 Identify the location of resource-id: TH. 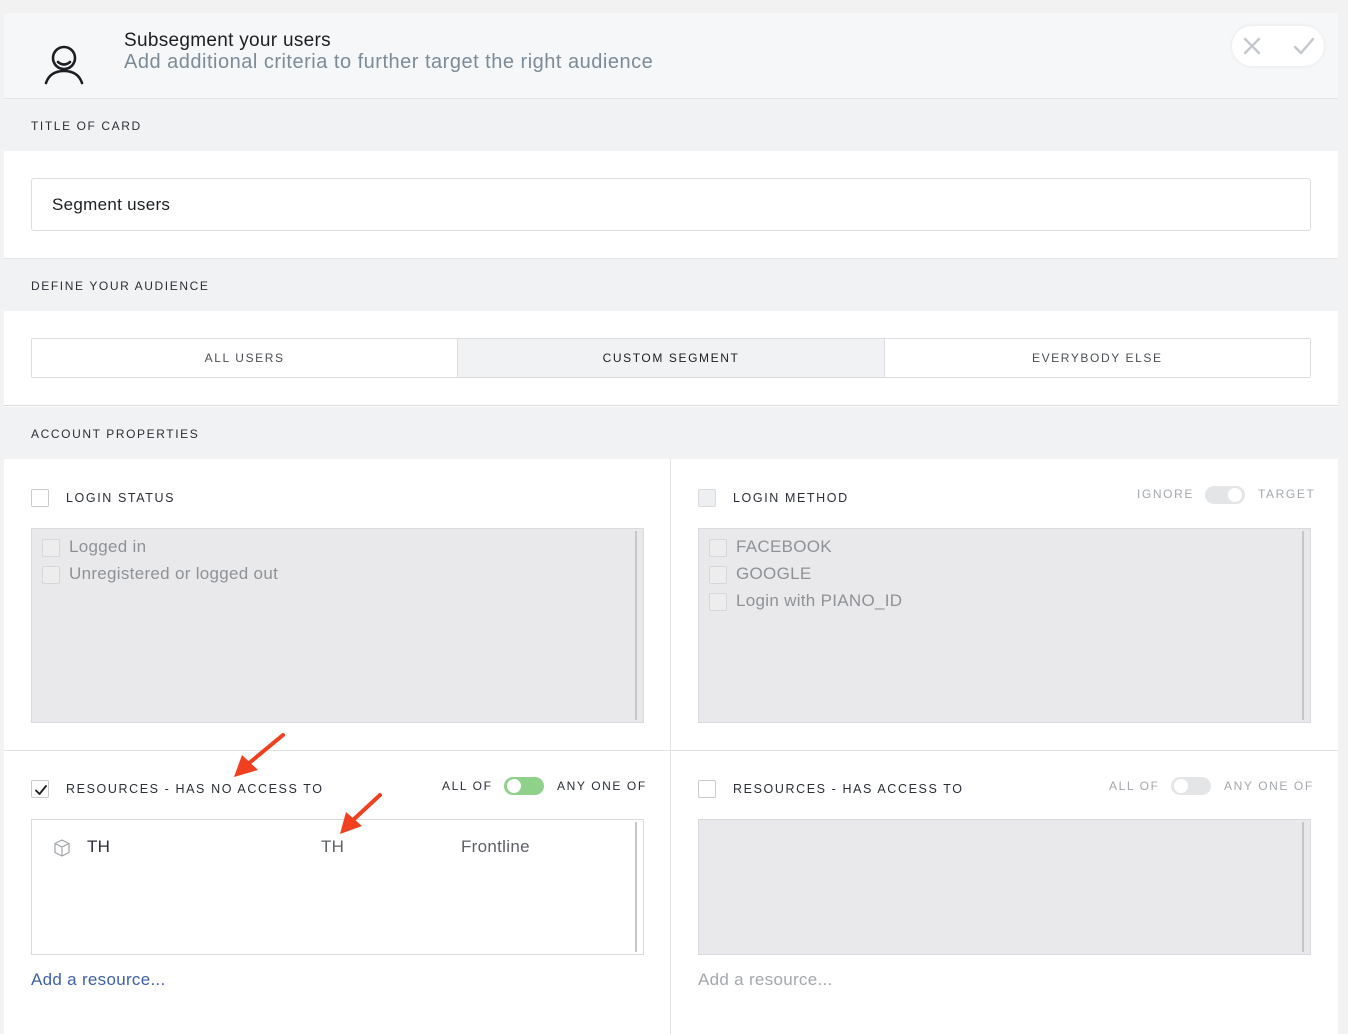
(333, 846).